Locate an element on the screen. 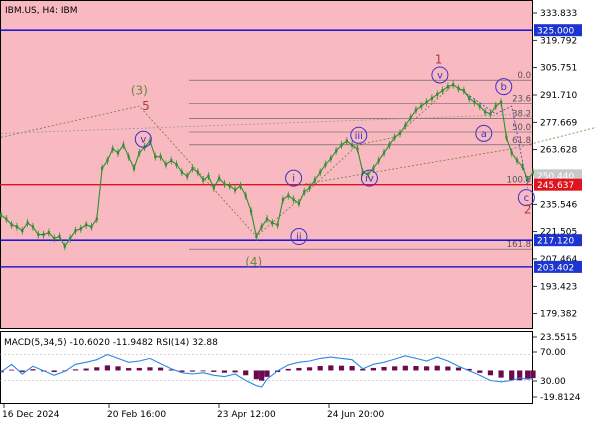 The height and width of the screenshot is (425, 596). price-badge-label-4: 203.402 is located at coordinates (555, 268).